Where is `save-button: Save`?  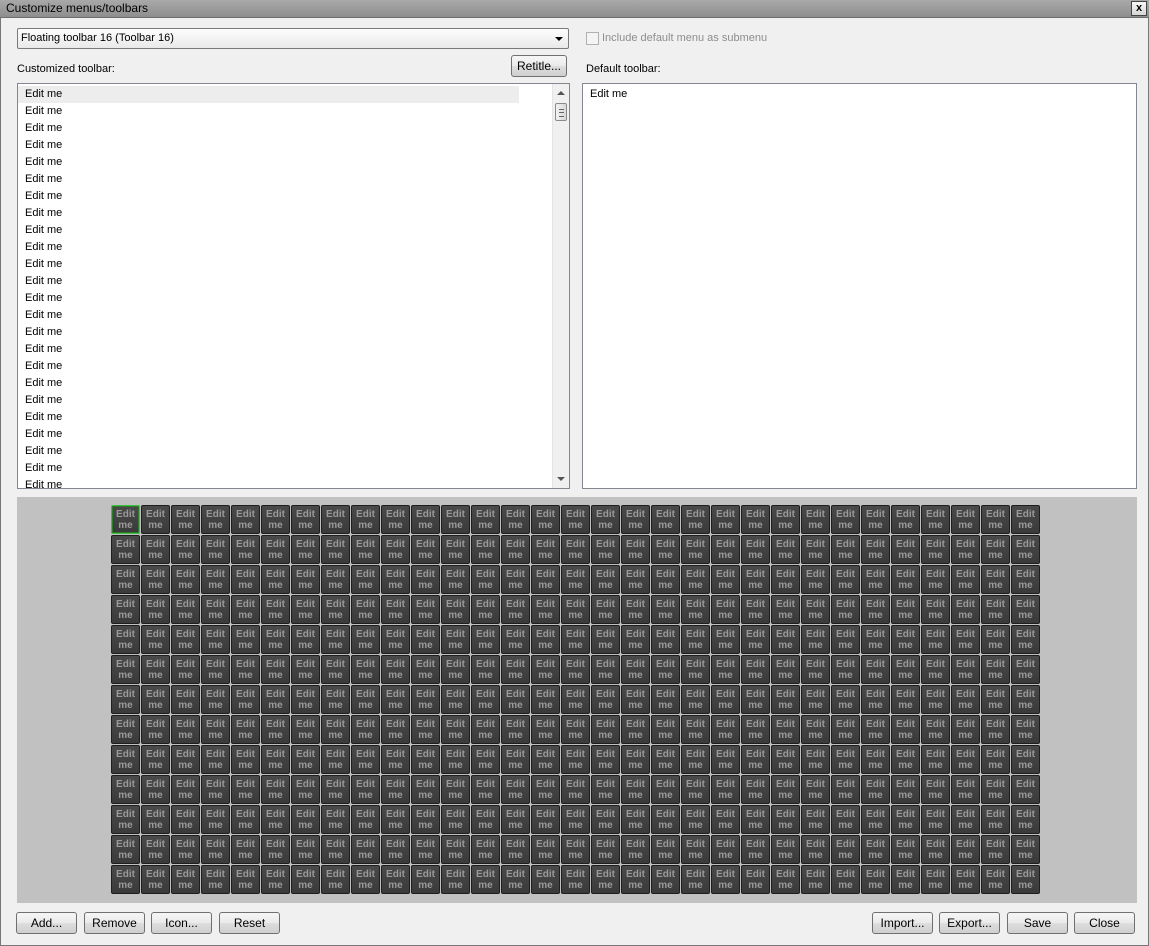
save-button: Save is located at coordinates (1037, 923).